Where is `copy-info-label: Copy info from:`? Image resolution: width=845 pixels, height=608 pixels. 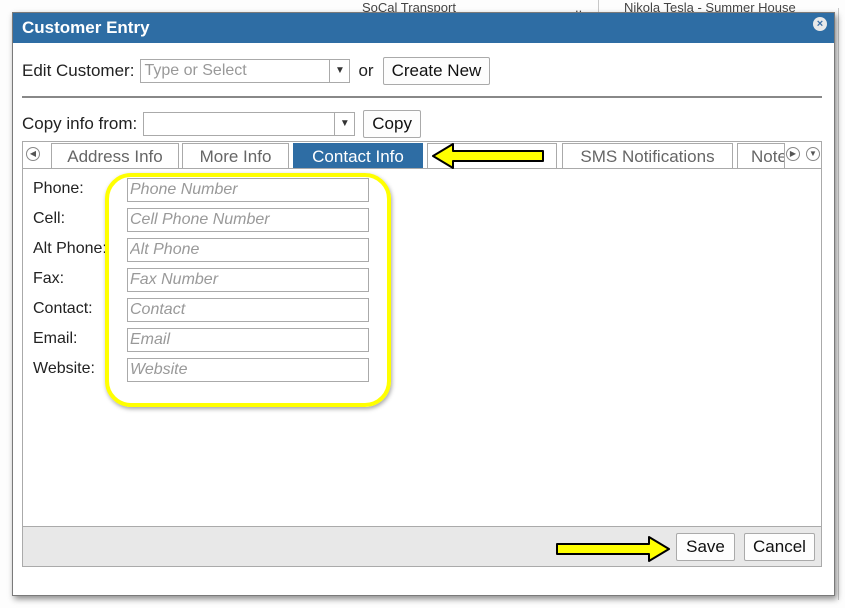 copy-info-label: Copy info from: is located at coordinates (80, 123).